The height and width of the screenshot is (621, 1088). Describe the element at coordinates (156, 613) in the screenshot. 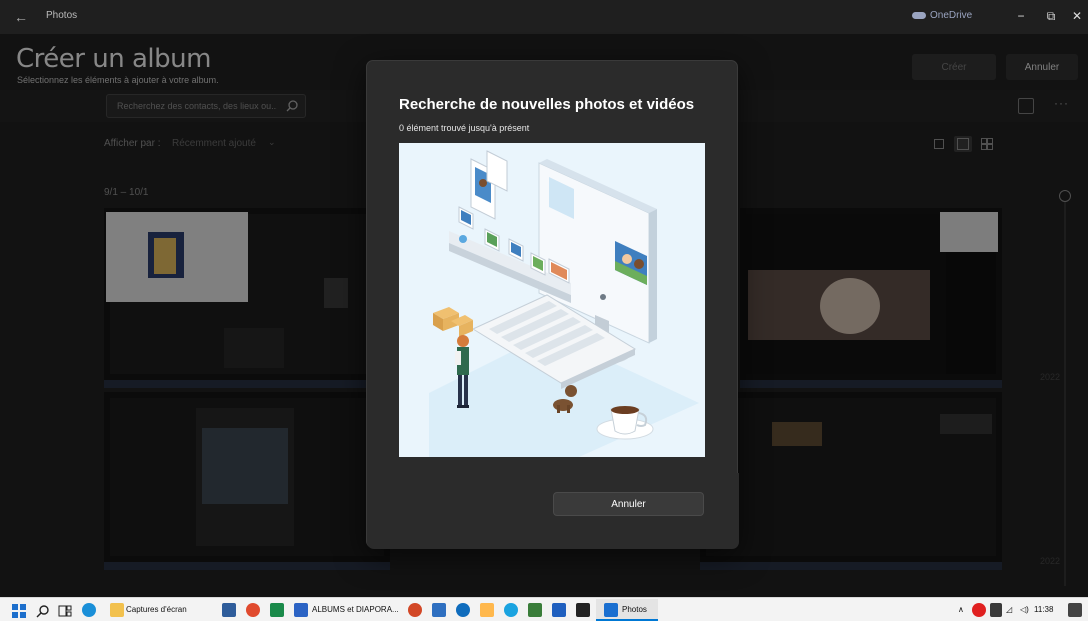

I see `taskbar-item-file-explorer: Captures d'écran` at that location.